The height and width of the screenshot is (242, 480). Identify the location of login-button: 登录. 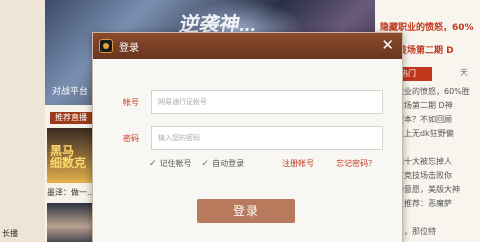
(246, 211).